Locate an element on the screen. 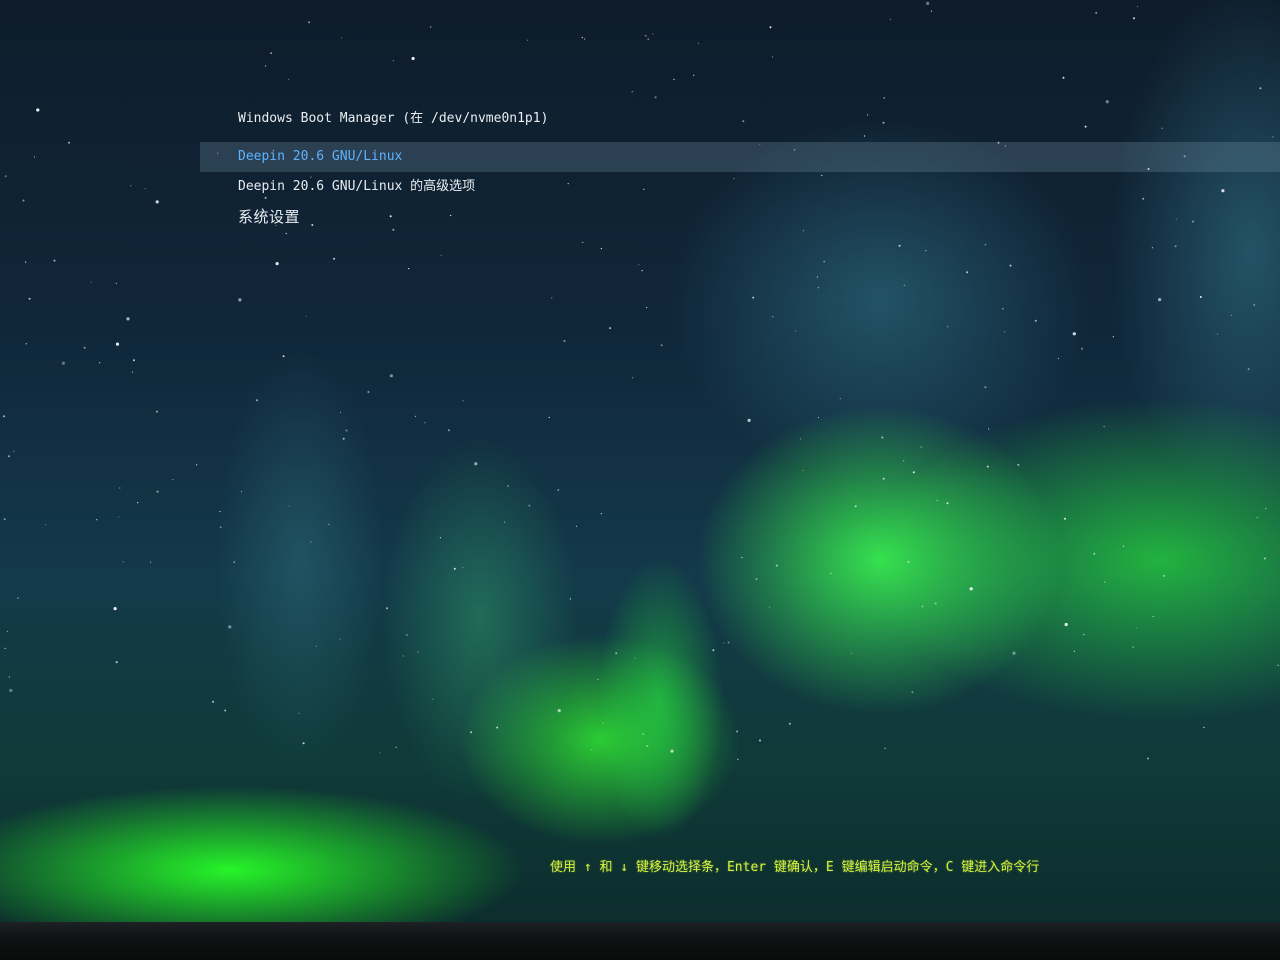 The height and width of the screenshot is (960, 1280). boot-entry-windows: Windows Boot Manager (在 /dev/nvme0n1p1) is located at coordinates (740, 119).